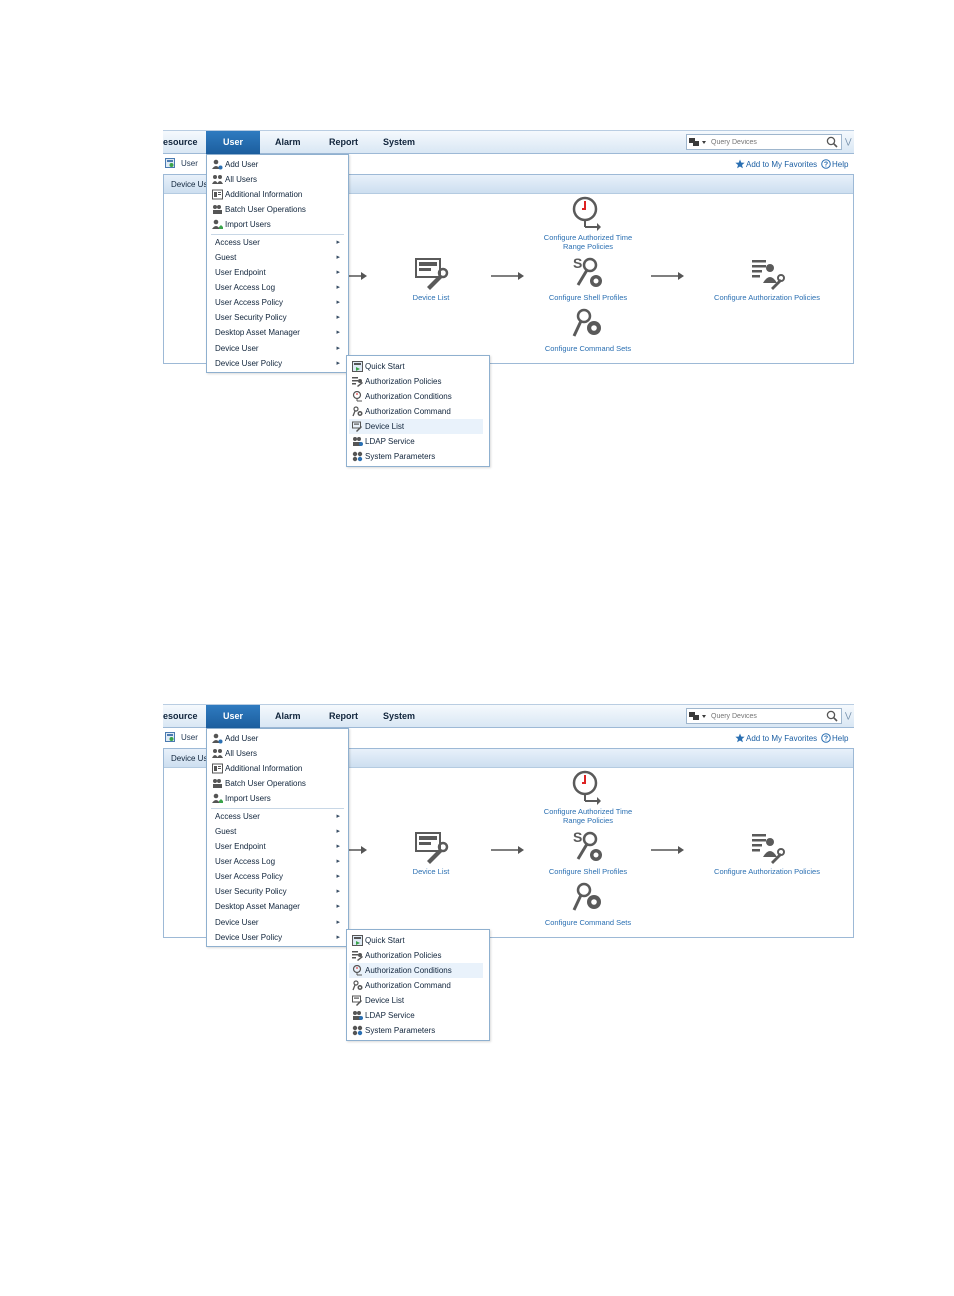 This screenshot has height=1296, width=954. Describe the element at coordinates (357, 411) in the screenshot. I see `authorization-command-icon` at that location.